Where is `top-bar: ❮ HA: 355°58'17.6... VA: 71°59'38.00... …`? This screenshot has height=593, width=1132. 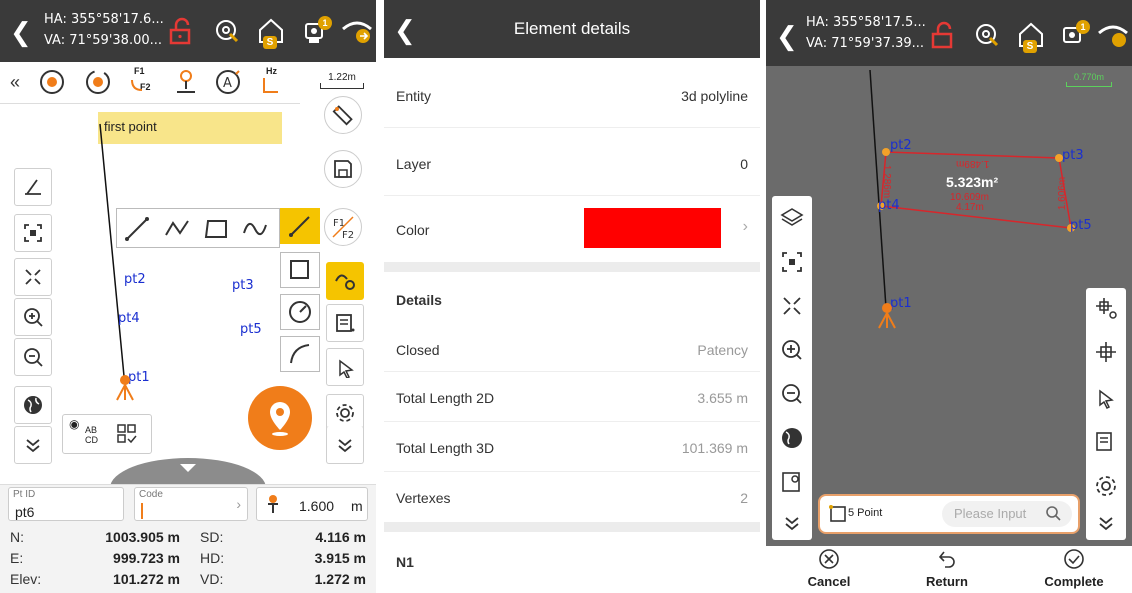
top-bar: ❮ HA: 355°58'17.6... VA: 71°59'38.00... … is located at coordinates (188, 31).